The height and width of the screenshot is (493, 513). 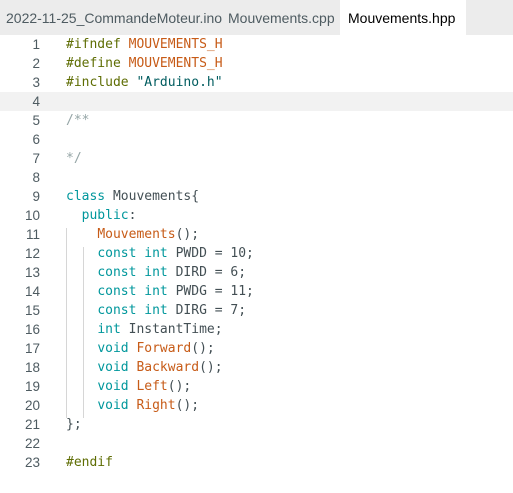 I want to click on code-line: 6, so click(x=256, y=139).